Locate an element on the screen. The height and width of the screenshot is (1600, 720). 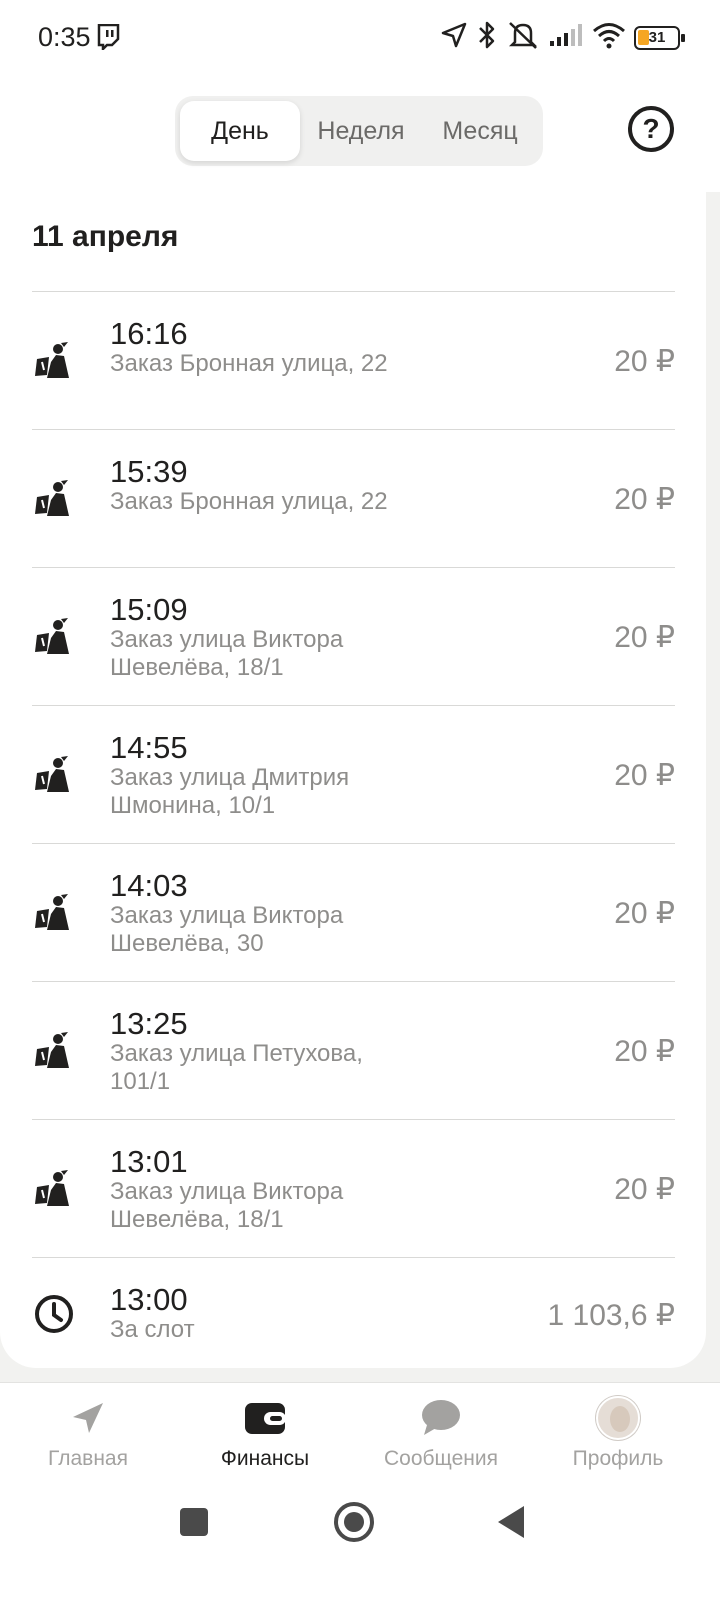
transaction-time: 15:09 is located at coordinates (149, 609).